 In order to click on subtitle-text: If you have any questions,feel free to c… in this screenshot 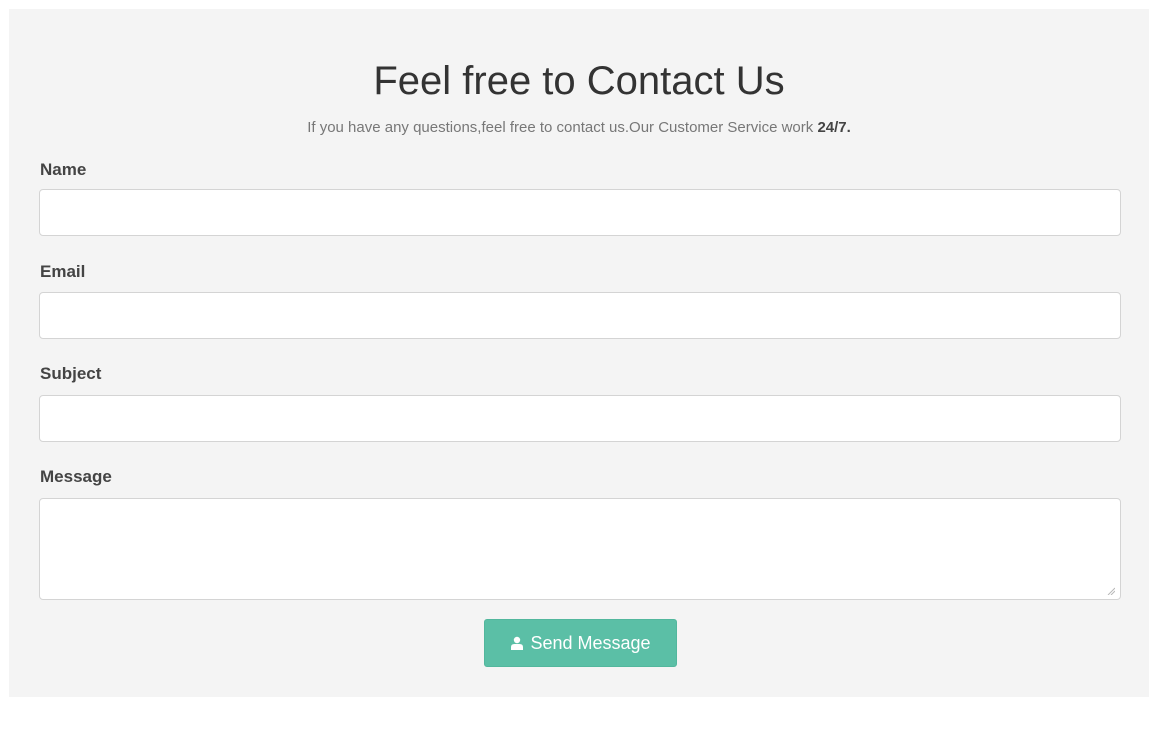, I will do `click(562, 127)`.